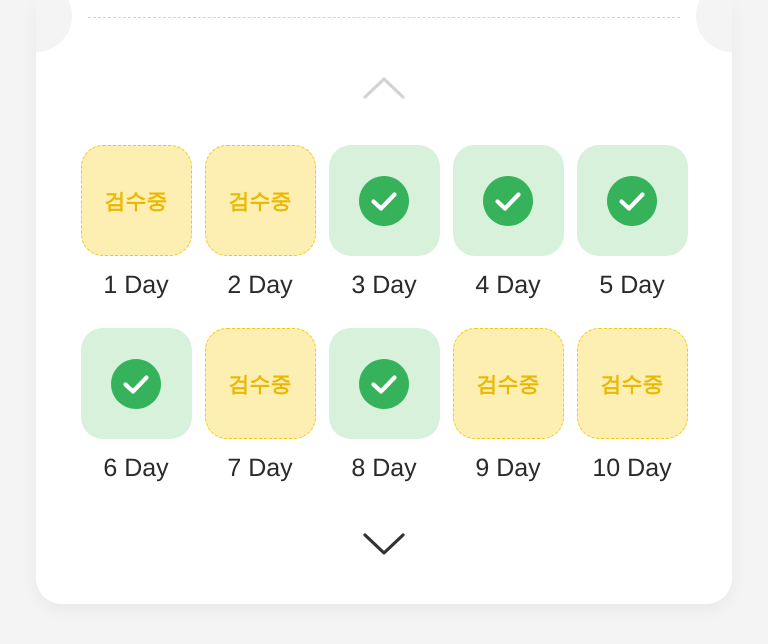 The height and width of the screenshot is (644, 768). What do you see at coordinates (632, 285) in the screenshot?
I see `day-label: 5 Day` at bounding box center [632, 285].